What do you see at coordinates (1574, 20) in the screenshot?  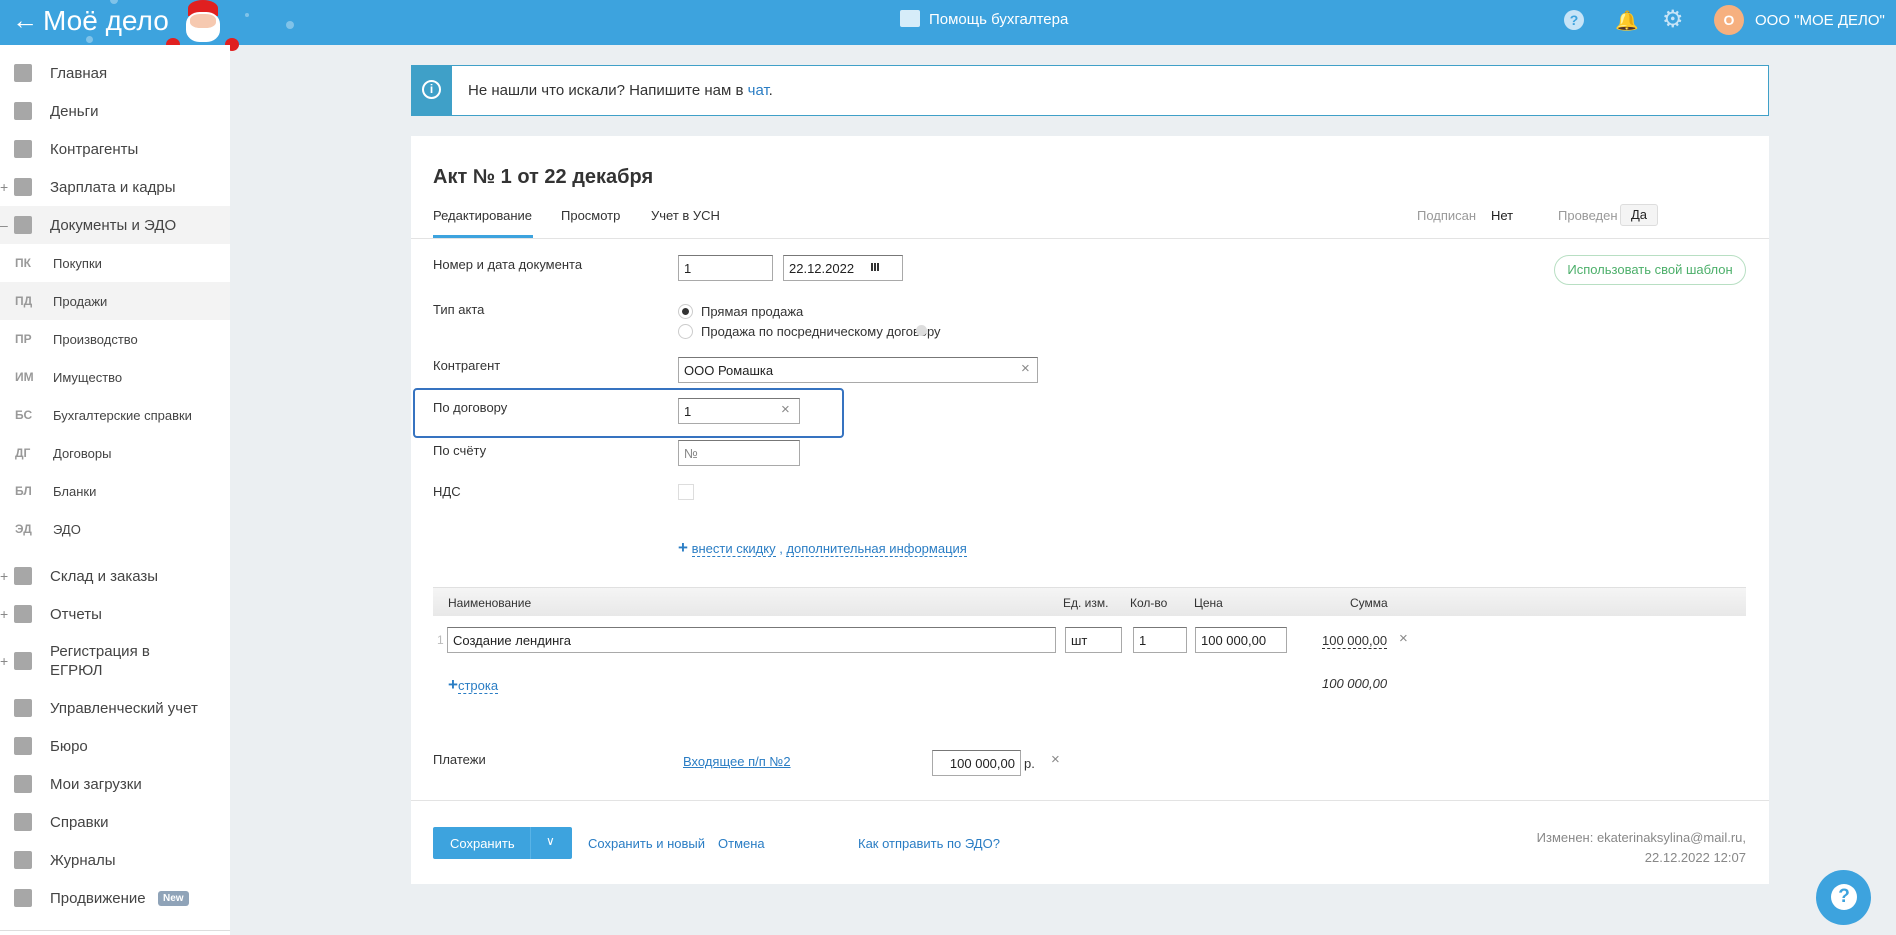 I see `help-icon: ?` at bounding box center [1574, 20].